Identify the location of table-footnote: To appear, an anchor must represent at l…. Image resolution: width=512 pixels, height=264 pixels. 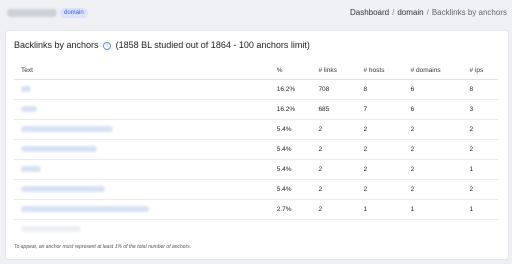
(103, 247).